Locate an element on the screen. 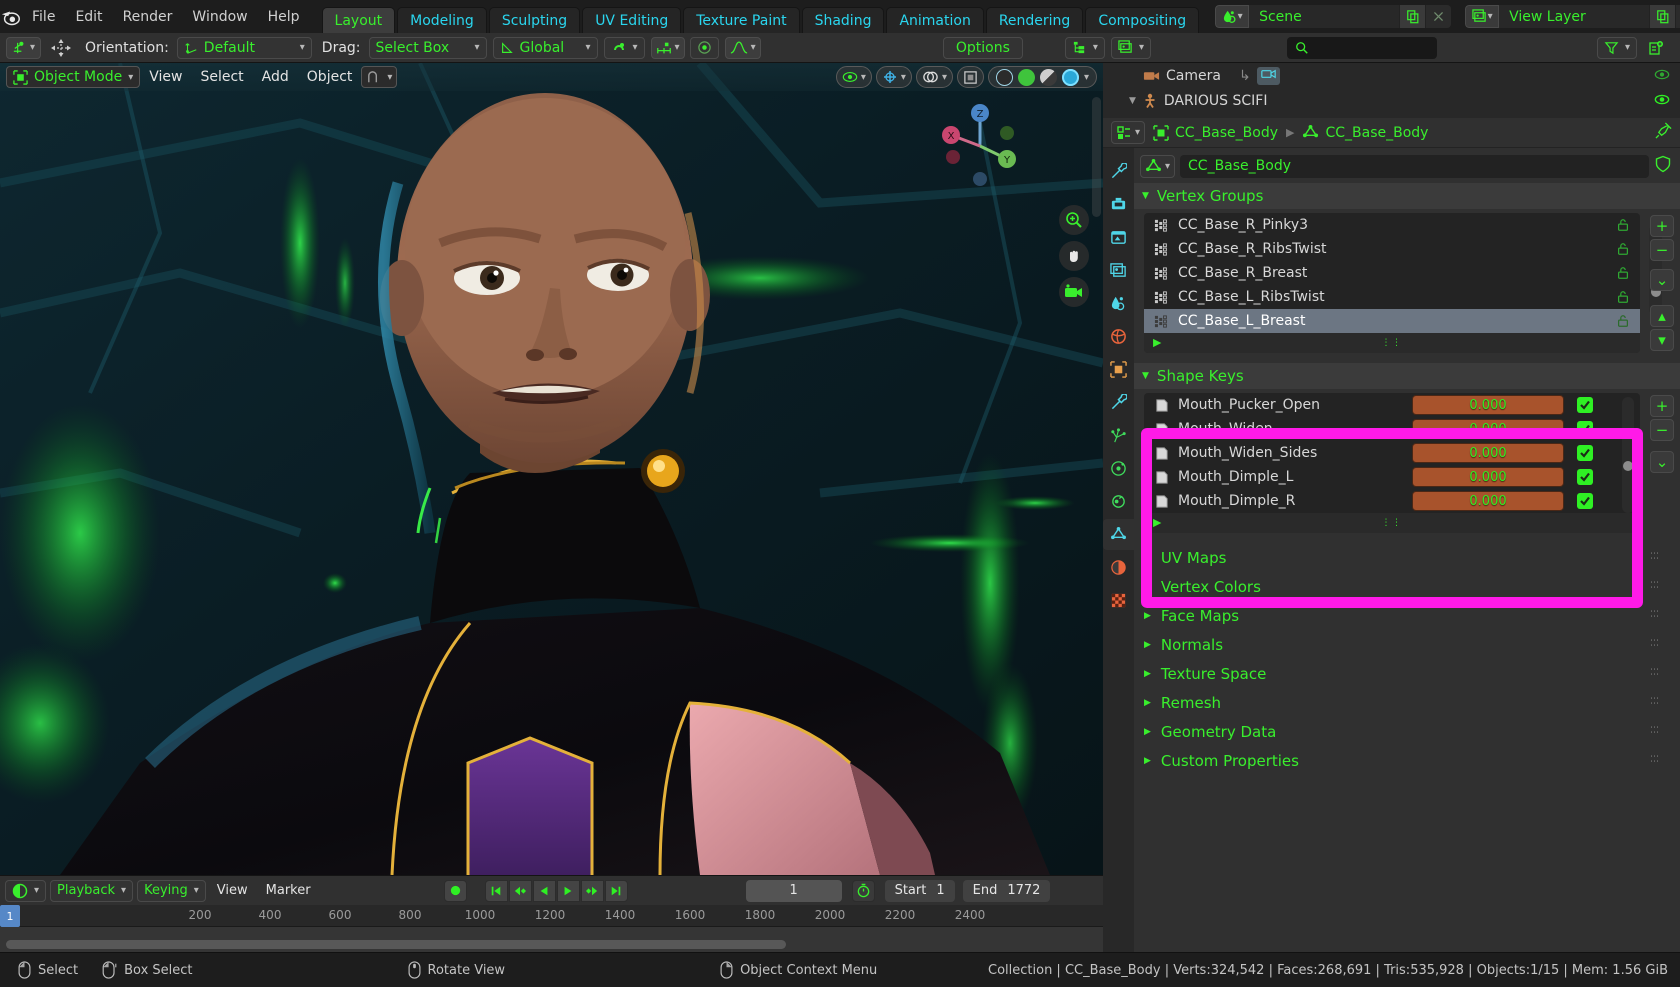 The height and width of the screenshot is (987, 1680). outliner-visibility-eye-icon is located at coordinates (1662, 101).